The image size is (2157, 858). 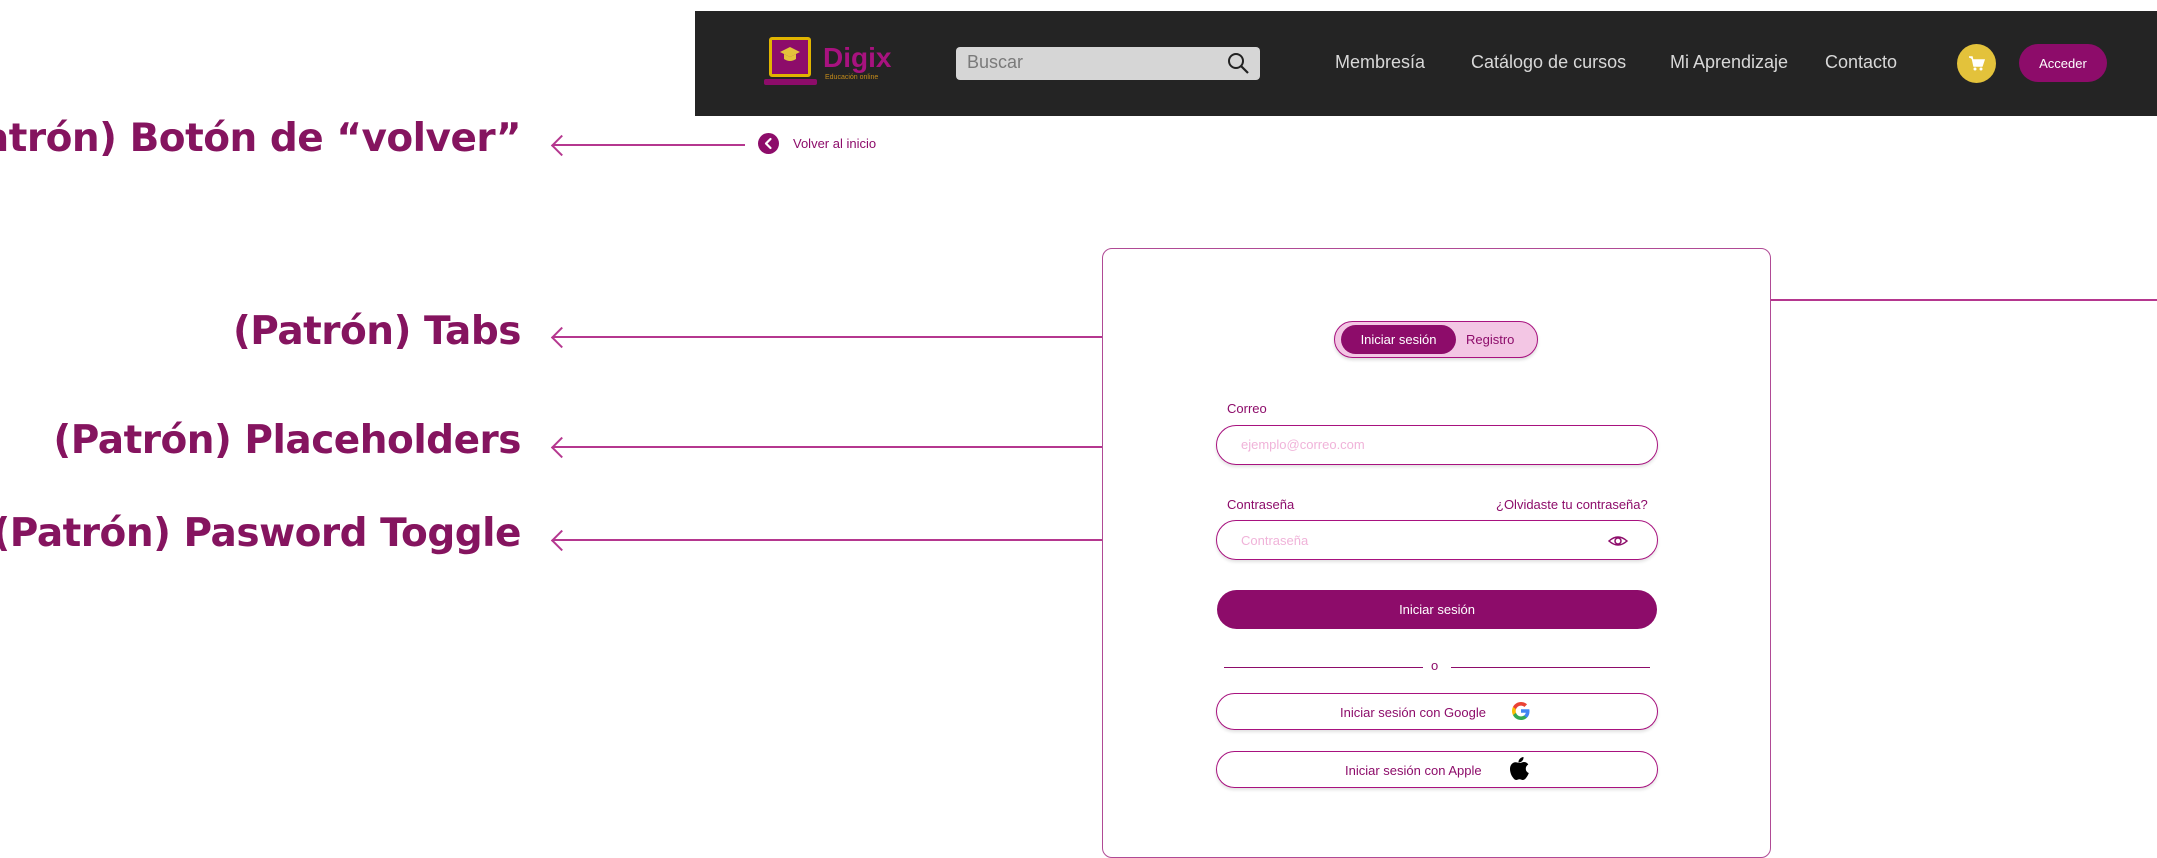 I want to click on nav-membresia: Membresía, so click(x=1380, y=62).